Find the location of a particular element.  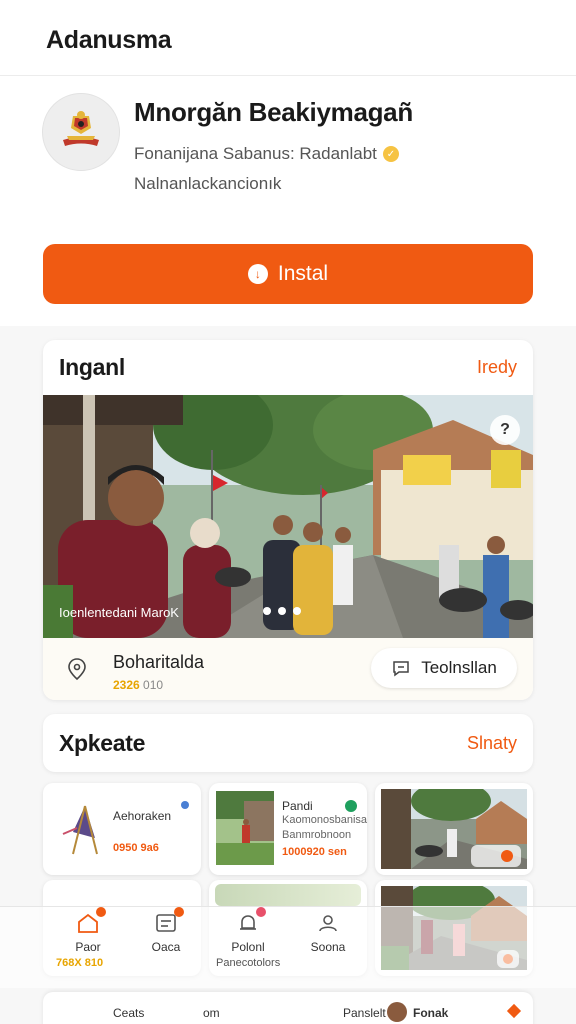

photo-caption: Ioenlentedani MaroK is located at coordinates (119, 612).